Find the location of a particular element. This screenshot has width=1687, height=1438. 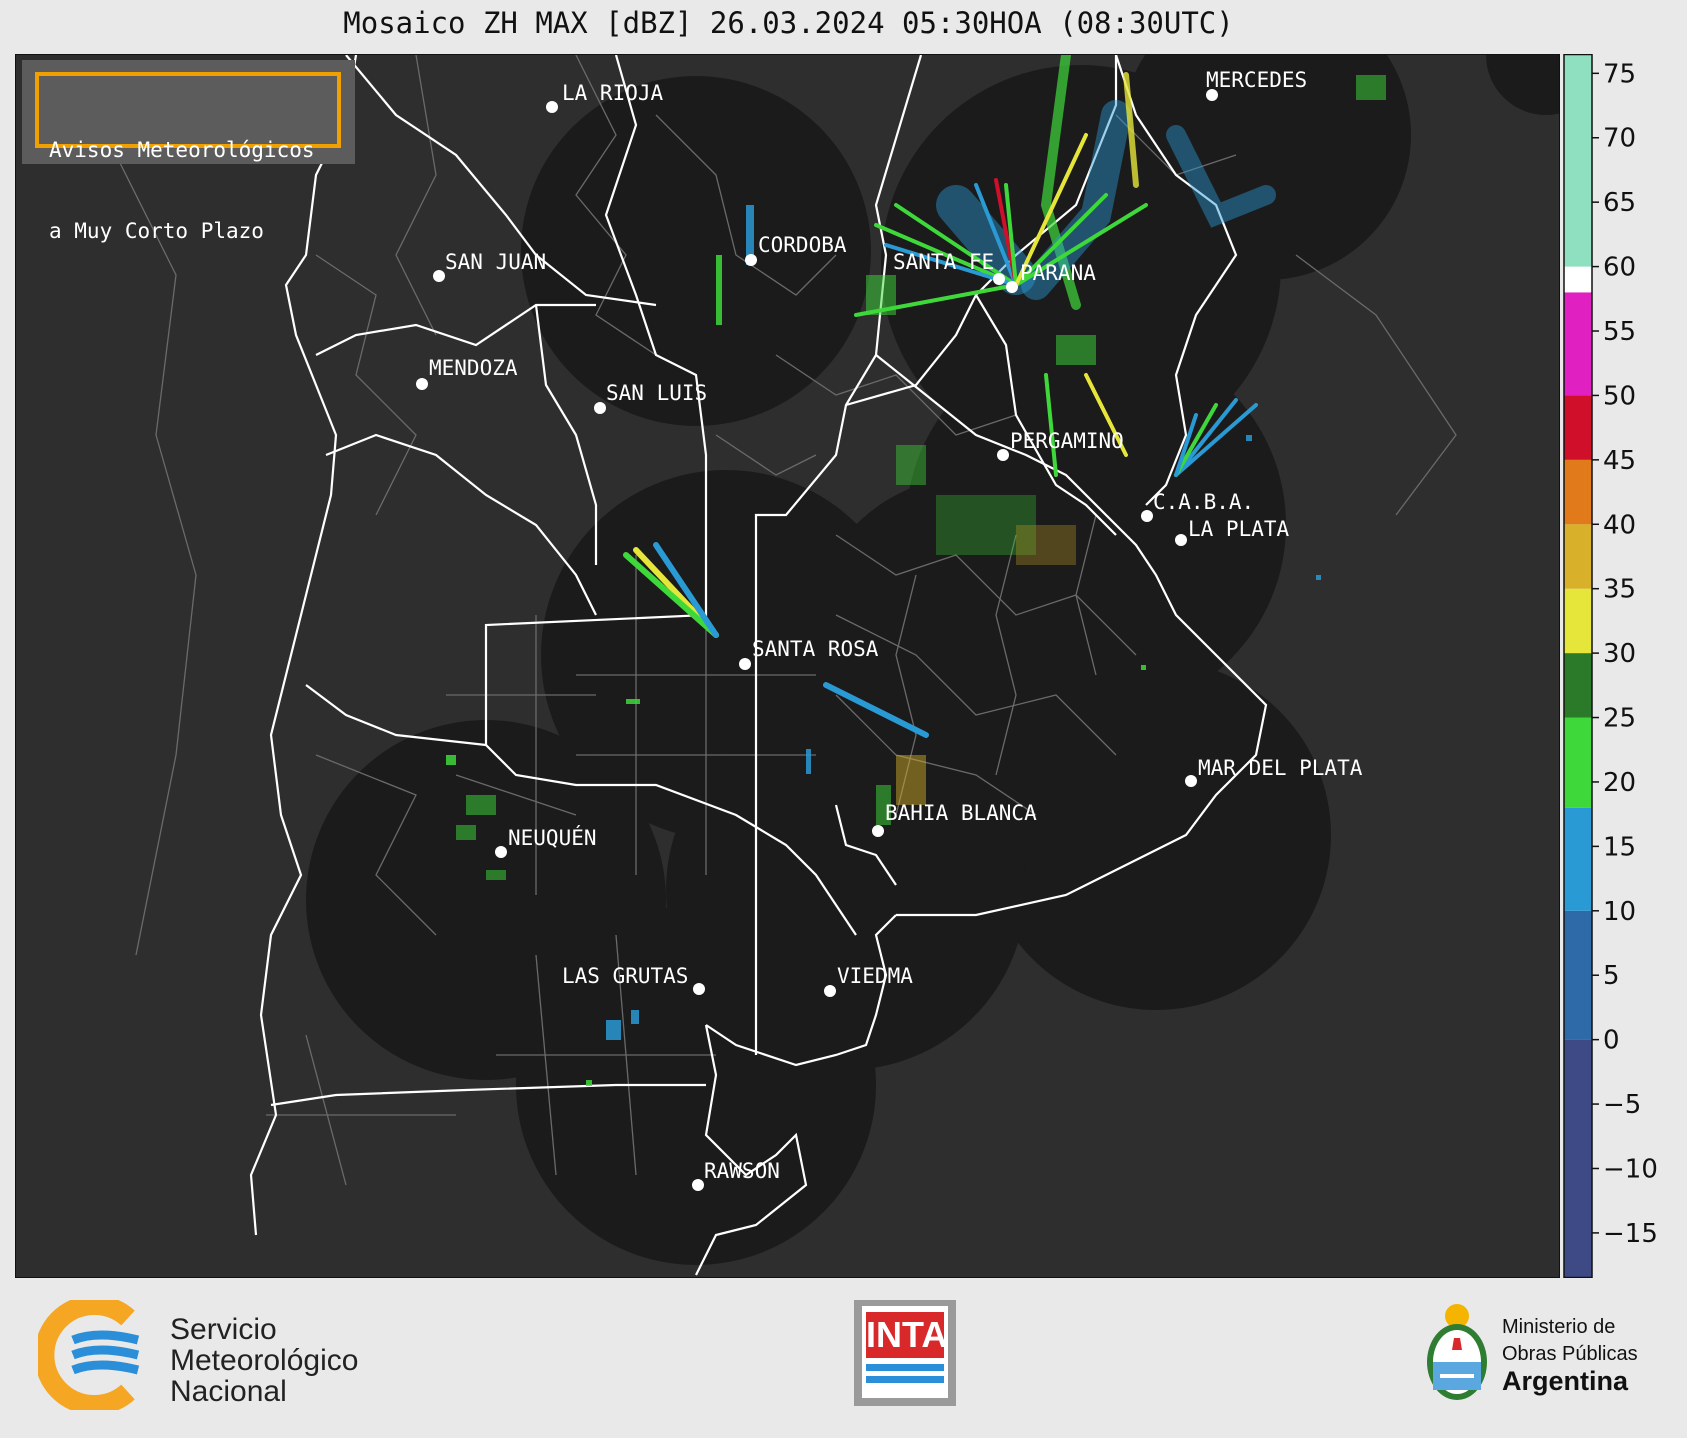

city-label-san-luis: SAN LUIS is located at coordinates (656, 393).